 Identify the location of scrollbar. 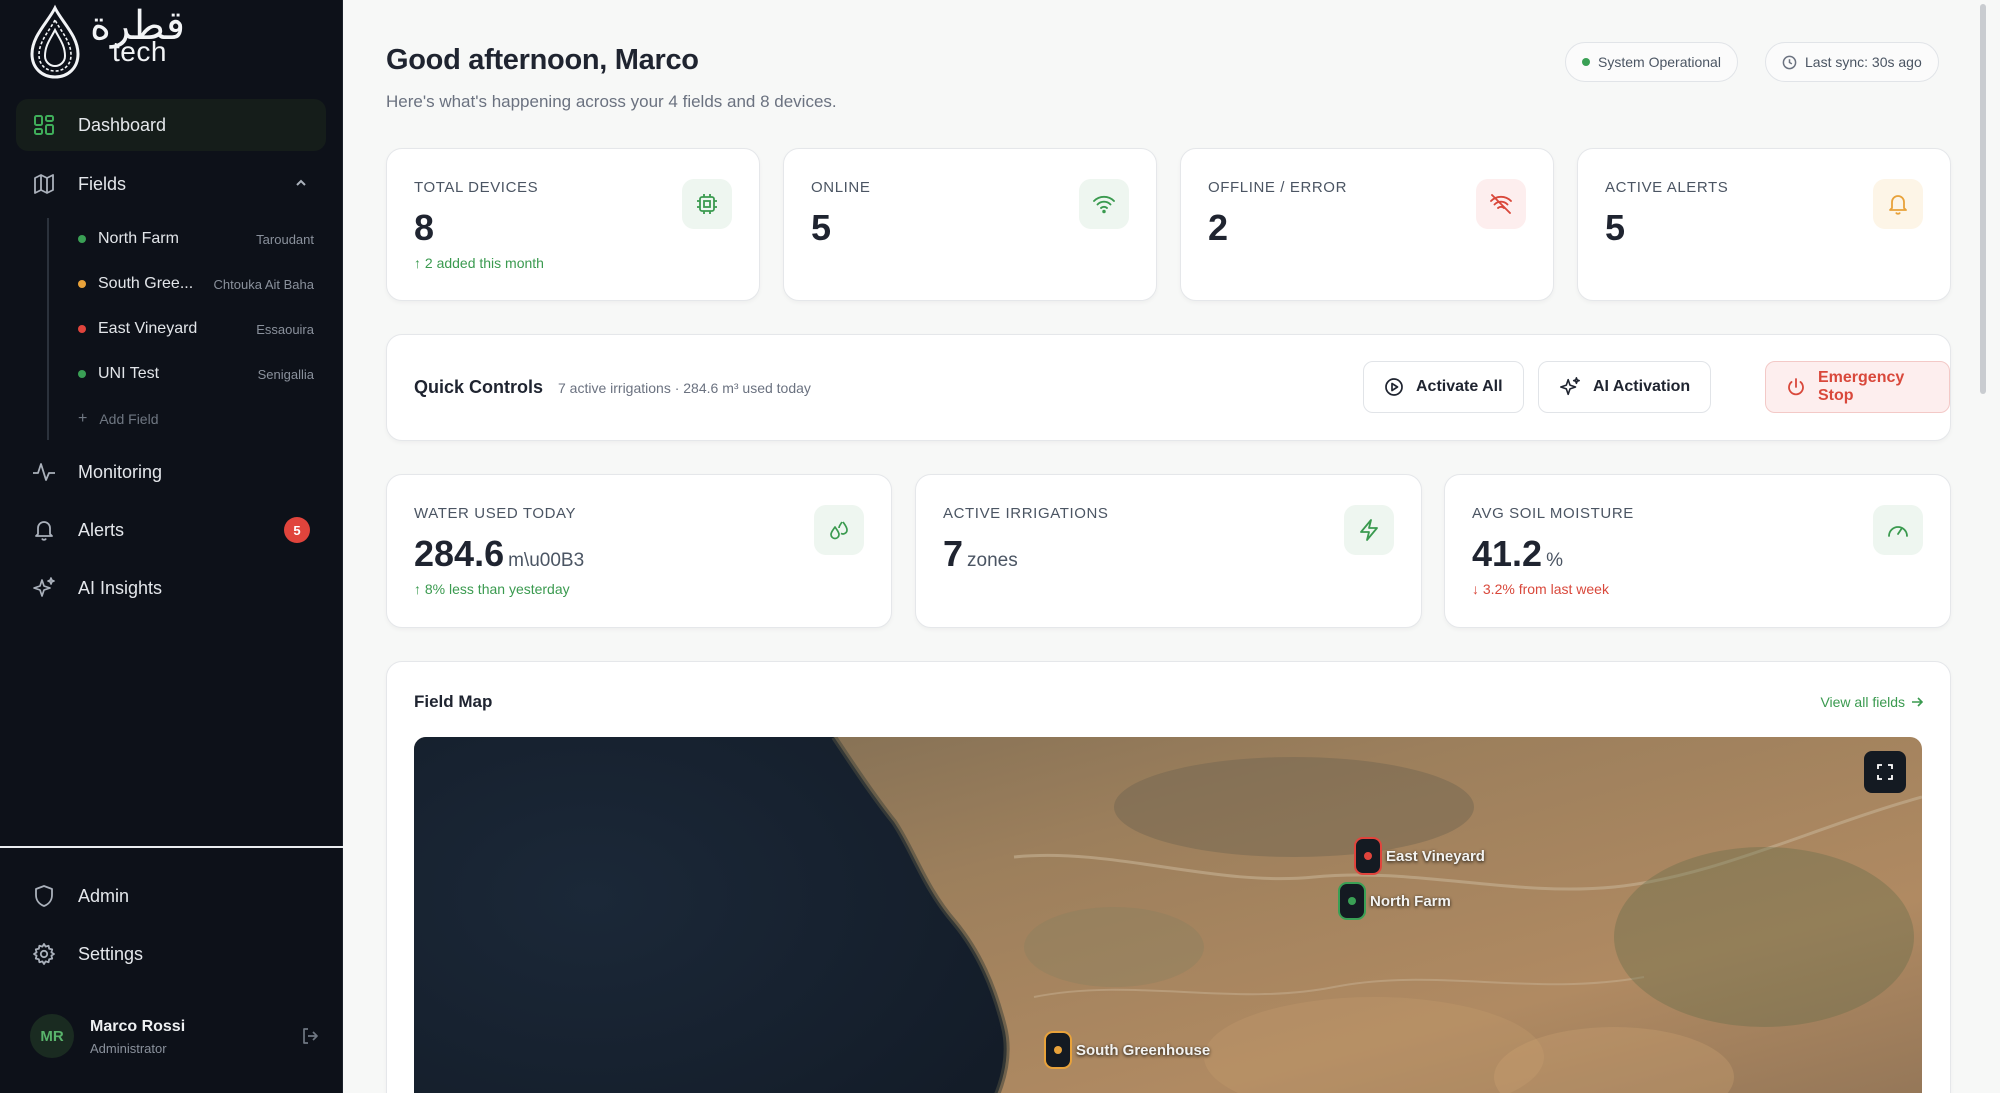
(1983, 199).